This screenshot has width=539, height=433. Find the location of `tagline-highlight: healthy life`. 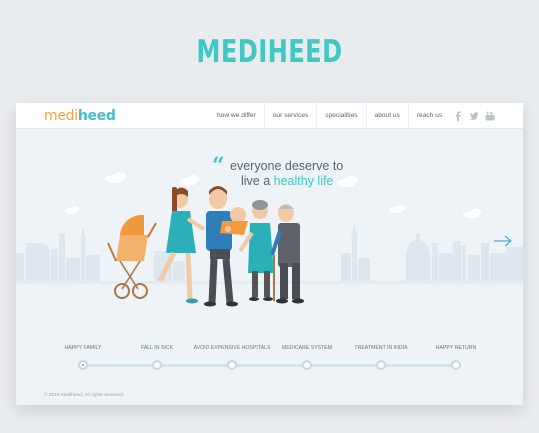

tagline-highlight: healthy life is located at coordinates (303, 181).